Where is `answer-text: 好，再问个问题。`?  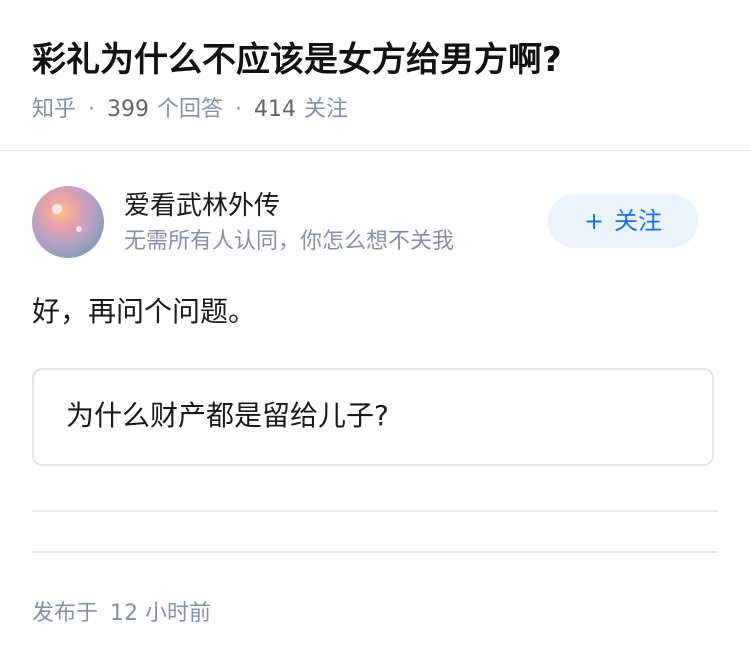
answer-text: 好，再问个问题。 is located at coordinates (144, 311).